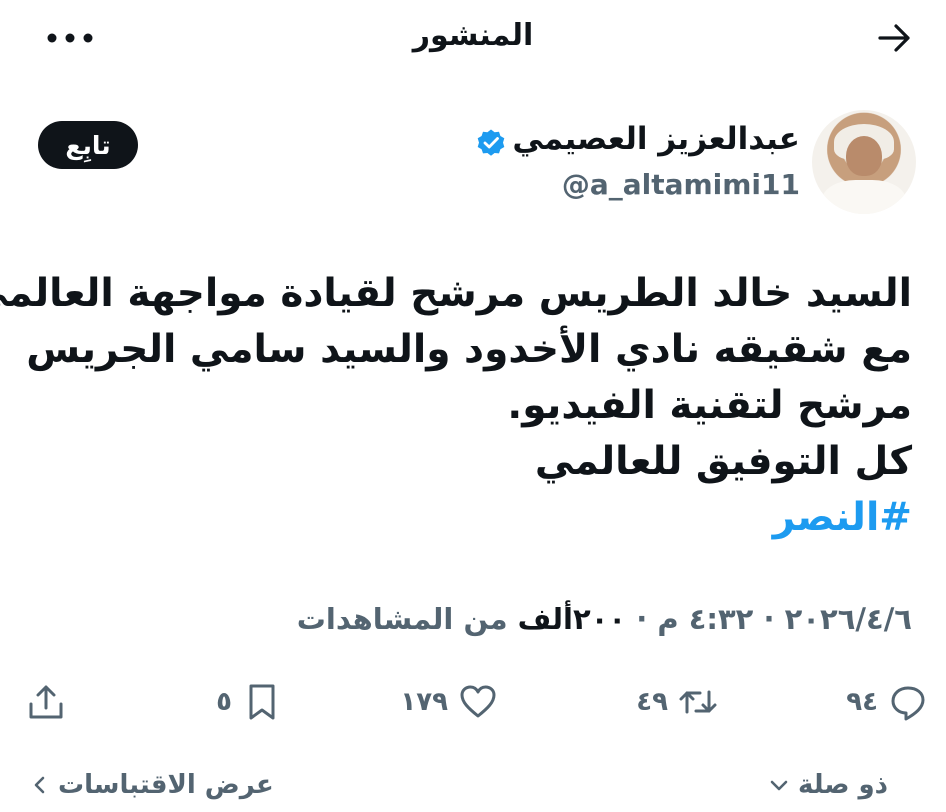  Describe the element at coordinates (908, 703) in the screenshot. I see `reply-icon` at that location.